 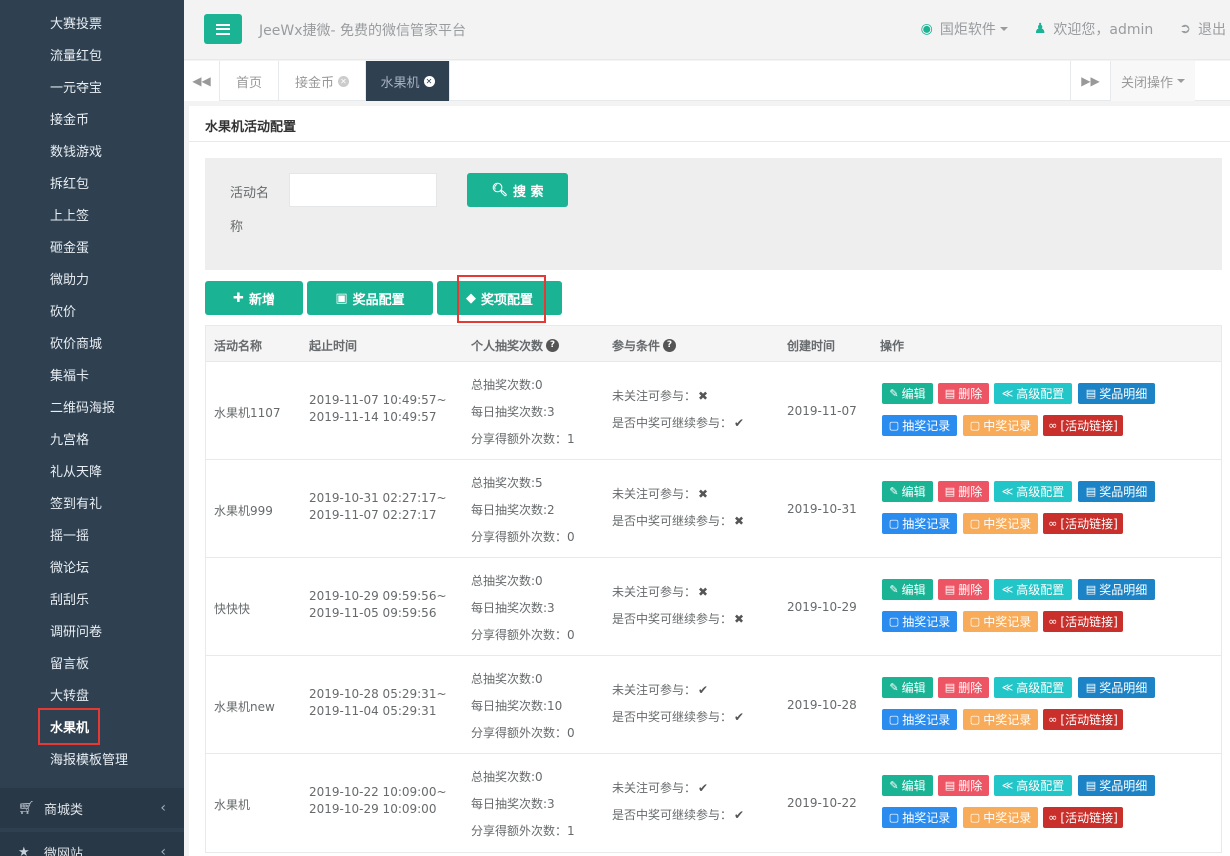 I want to click on sidebar-item: 签到有礼, so click(x=92, y=502).